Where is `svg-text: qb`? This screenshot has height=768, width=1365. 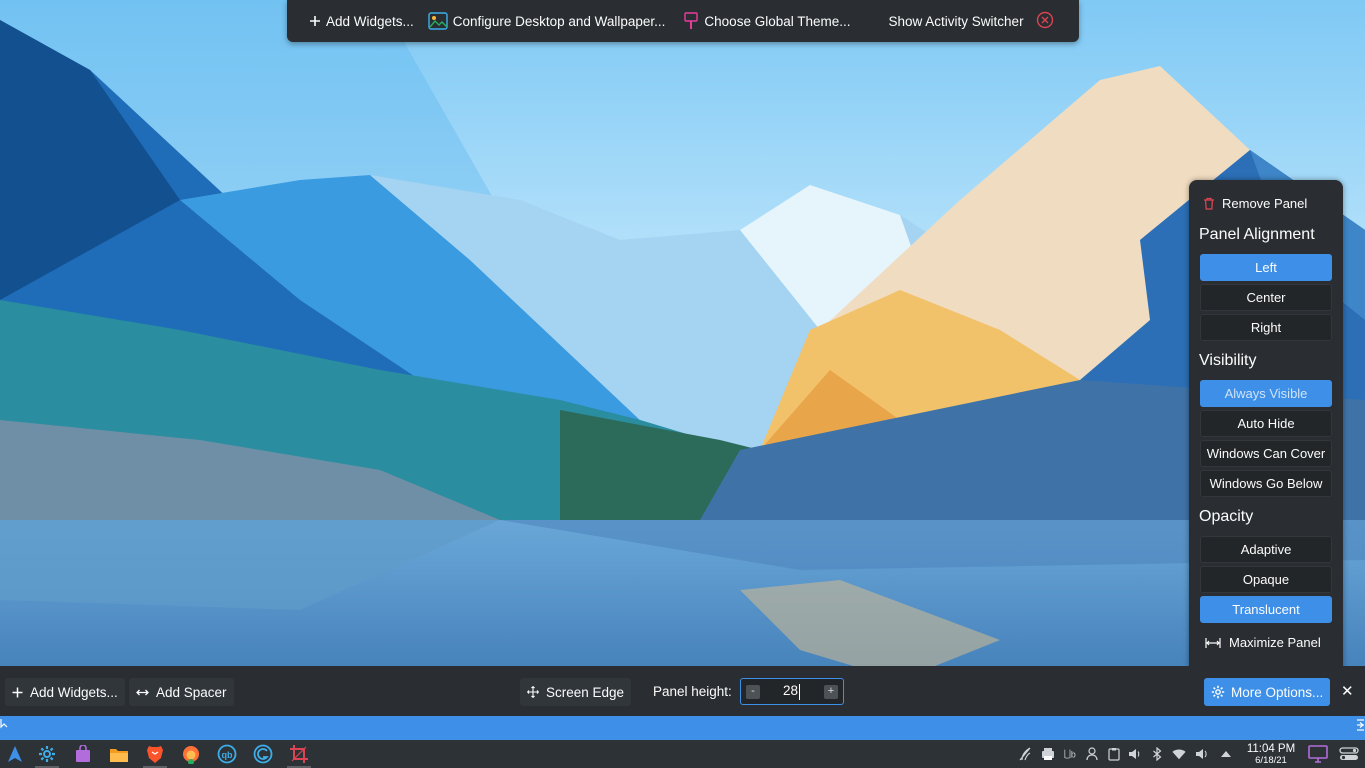
svg-text: qb is located at coordinates (227, 755).